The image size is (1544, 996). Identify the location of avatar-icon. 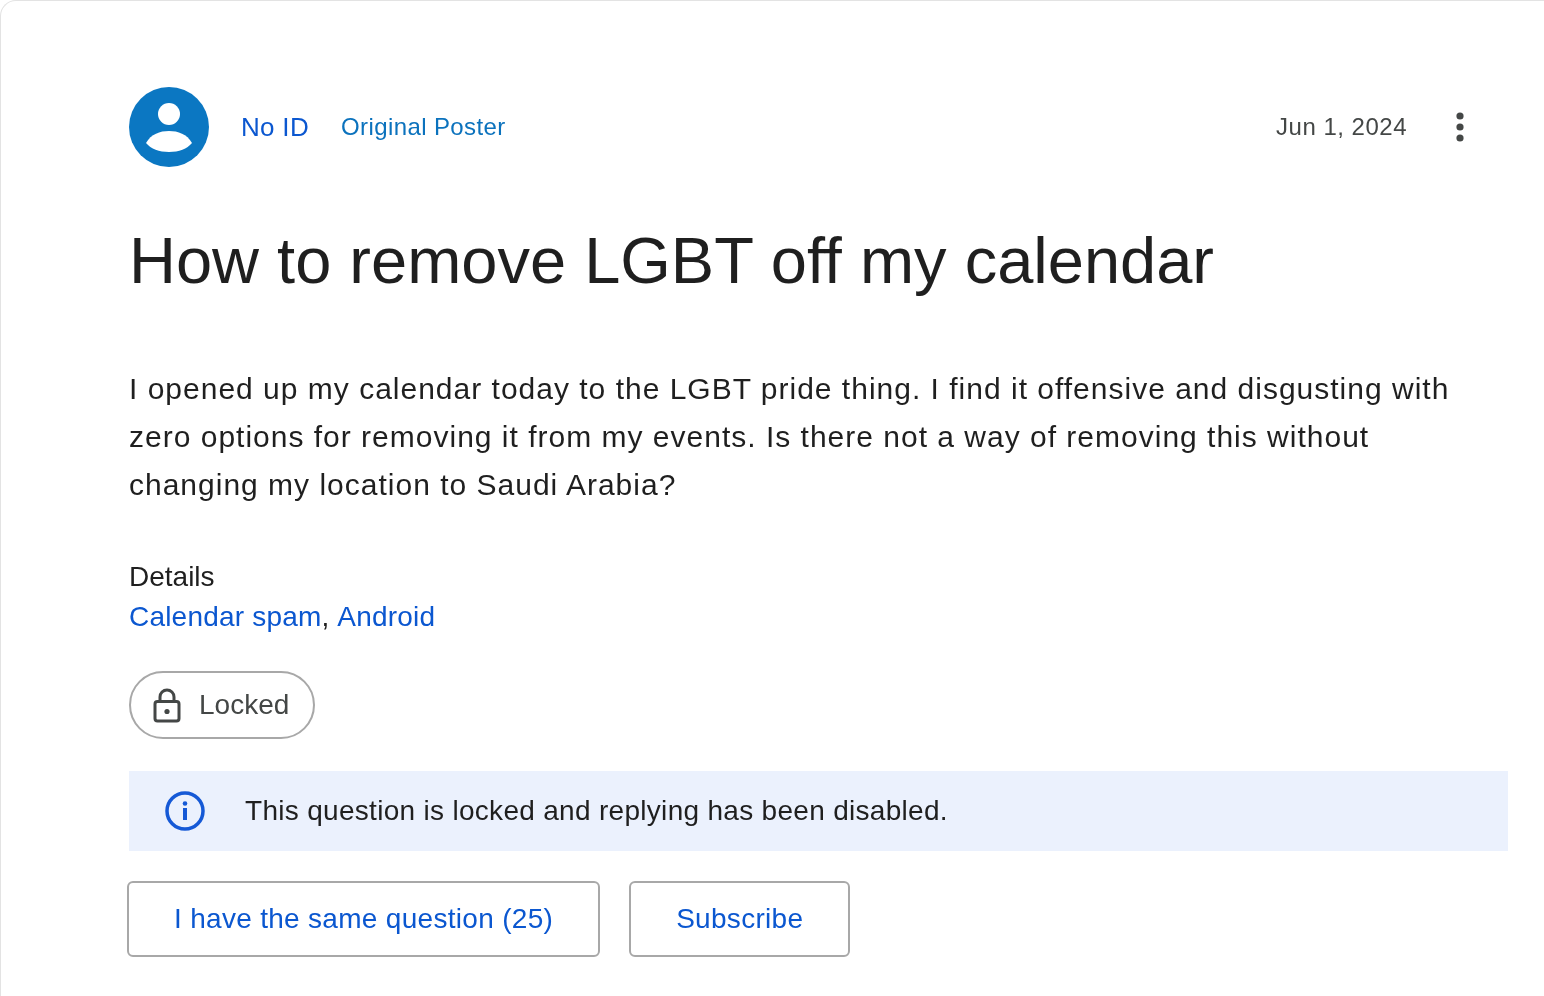
(169, 127).